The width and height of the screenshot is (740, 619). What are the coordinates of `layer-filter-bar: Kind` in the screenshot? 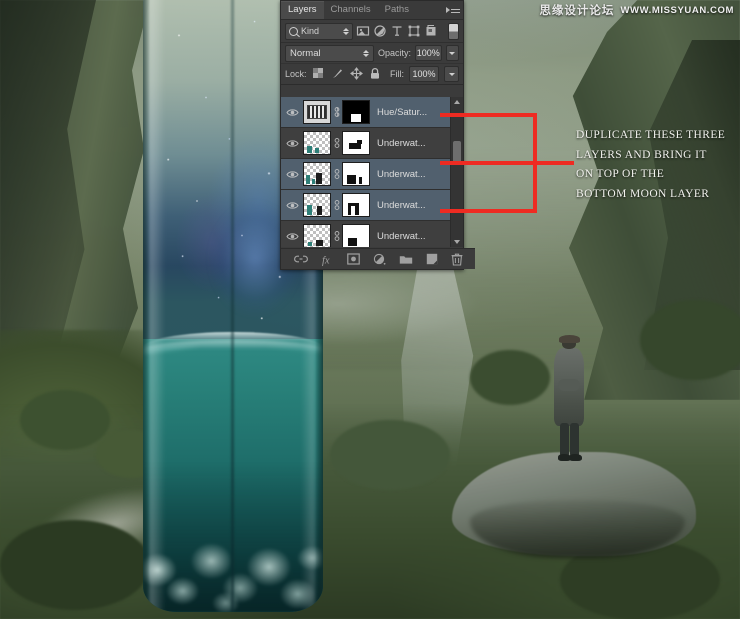 It's located at (372, 31).